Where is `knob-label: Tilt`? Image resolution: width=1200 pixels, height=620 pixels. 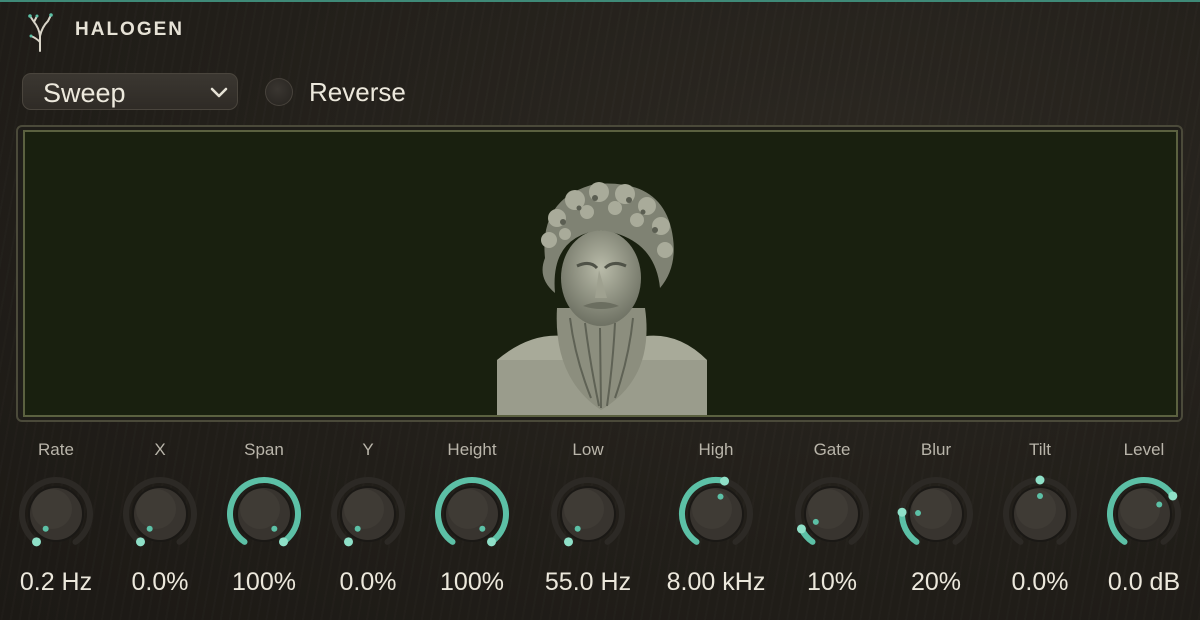 knob-label: Tilt is located at coordinates (1040, 449).